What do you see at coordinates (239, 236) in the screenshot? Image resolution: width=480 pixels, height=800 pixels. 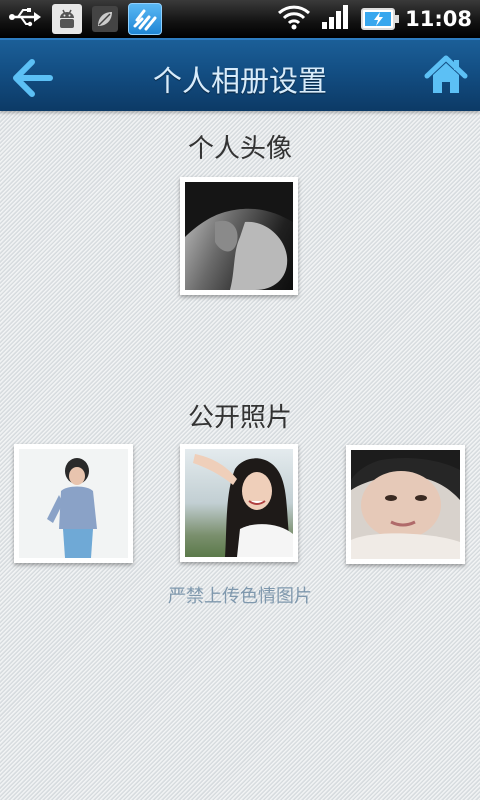 I see `avatar-photo` at bounding box center [239, 236].